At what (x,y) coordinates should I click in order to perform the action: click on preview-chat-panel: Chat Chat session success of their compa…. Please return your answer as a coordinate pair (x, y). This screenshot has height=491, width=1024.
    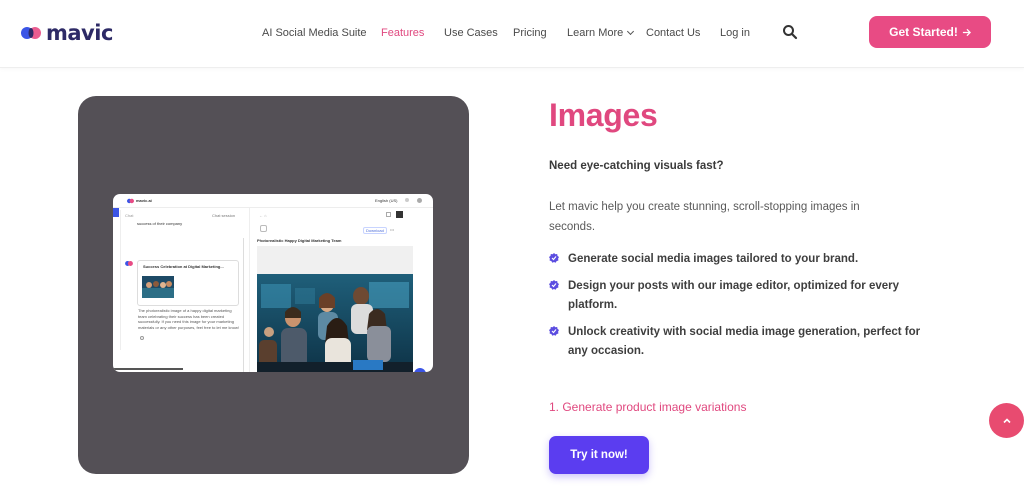
    Looking at the image, I should click on (181, 290).